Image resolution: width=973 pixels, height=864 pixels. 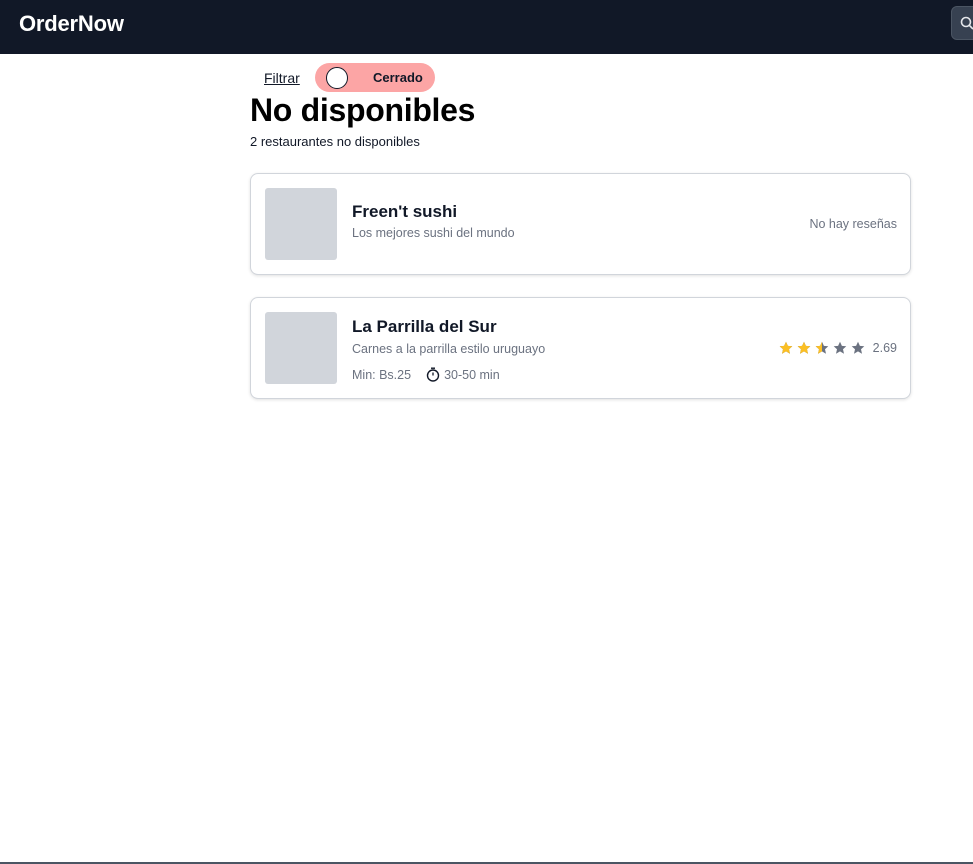 I want to click on star-rating: 2.69, so click(x=838, y=348).